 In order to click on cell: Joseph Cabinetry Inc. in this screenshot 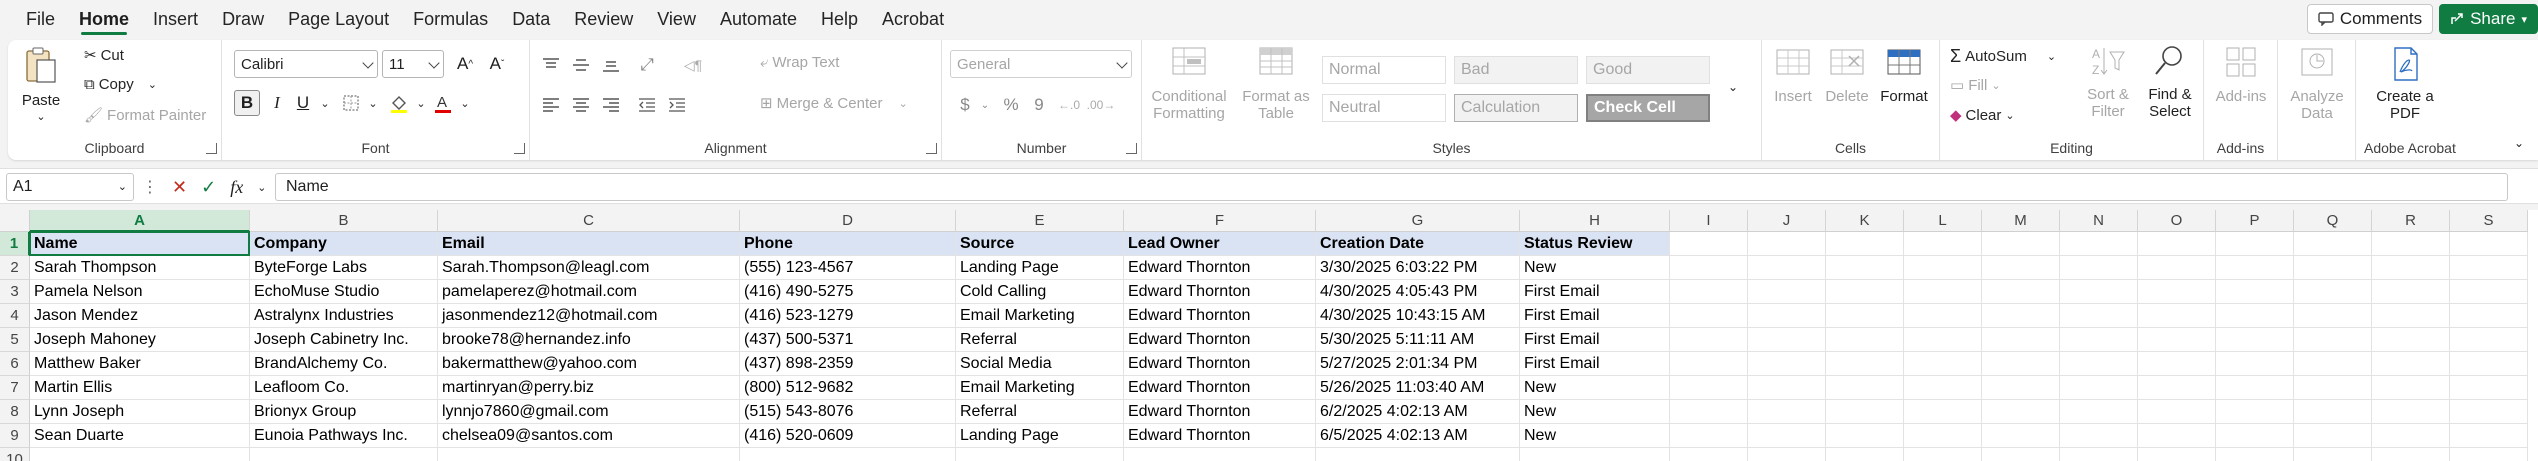, I will do `click(344, 340)`.